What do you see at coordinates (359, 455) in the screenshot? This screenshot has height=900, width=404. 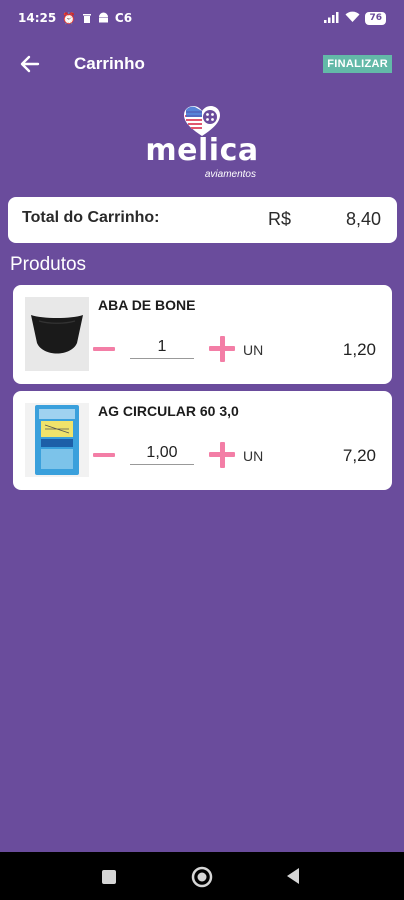 I see `product-price: 7,20` at bounding box center [359, 455].